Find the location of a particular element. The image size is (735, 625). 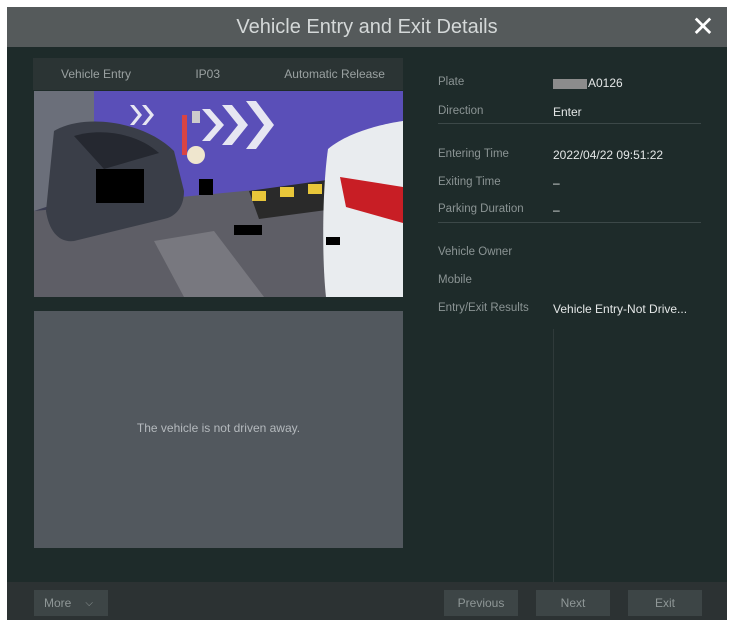

parking-duration-value: – is located at coordinates (556, 210).